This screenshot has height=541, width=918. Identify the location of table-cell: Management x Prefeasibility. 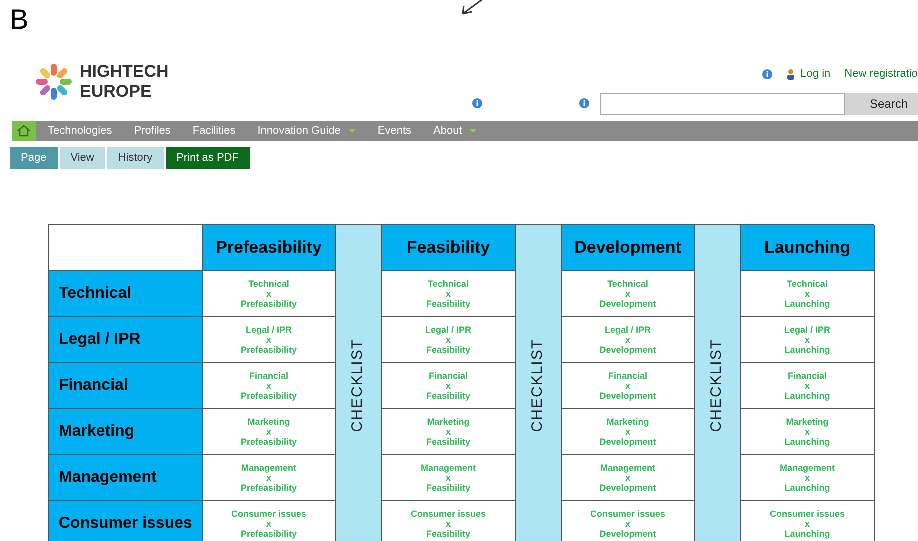
(269, 478).